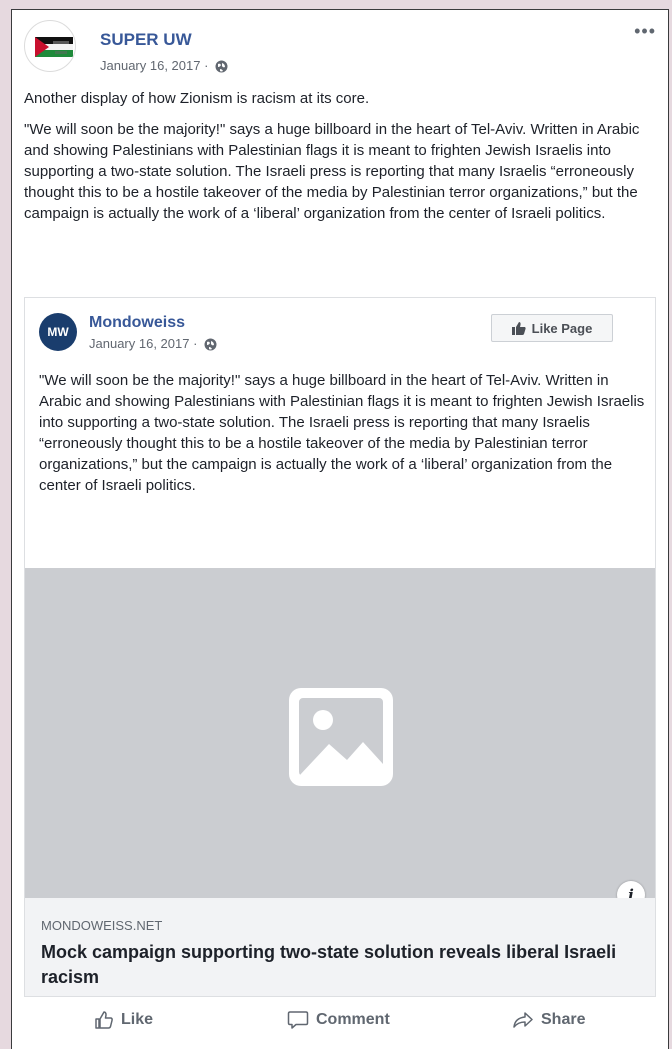  Describe the element at coordinates (645, 31) in the screenshot. I see `more-options-button: •••` at that location.